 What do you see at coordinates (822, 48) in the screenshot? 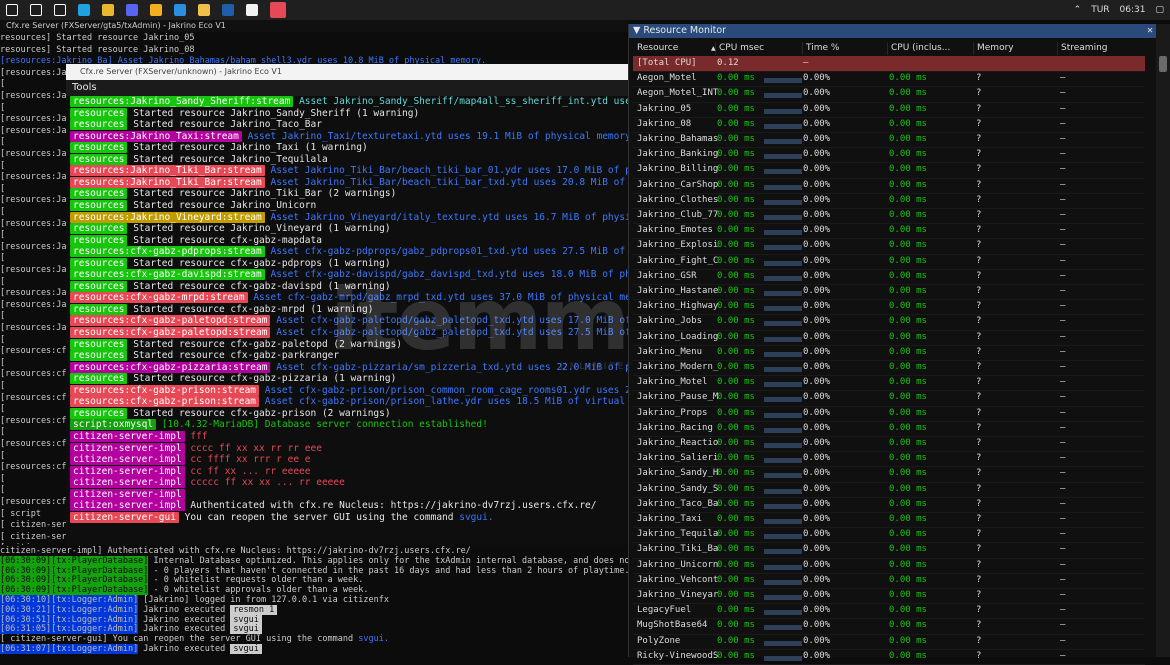
I see `column-header: Time %` at bounding box center [822, 48].